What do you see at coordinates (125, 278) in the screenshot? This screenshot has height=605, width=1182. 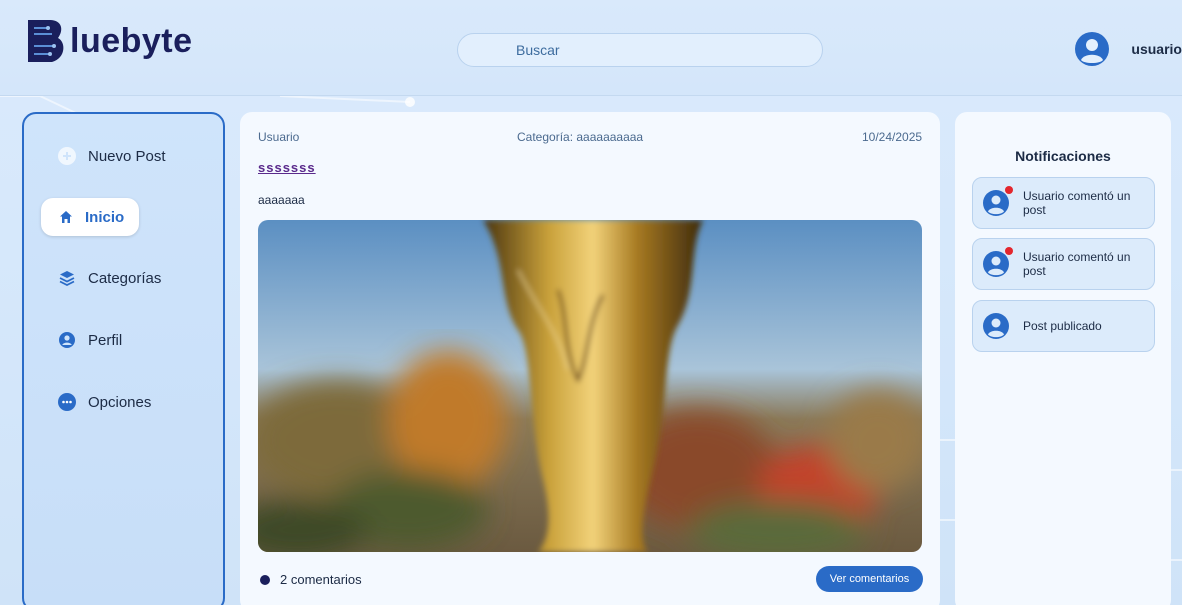 I see `sidebar-item-label: Categorías` at bounding box center [125, 278].